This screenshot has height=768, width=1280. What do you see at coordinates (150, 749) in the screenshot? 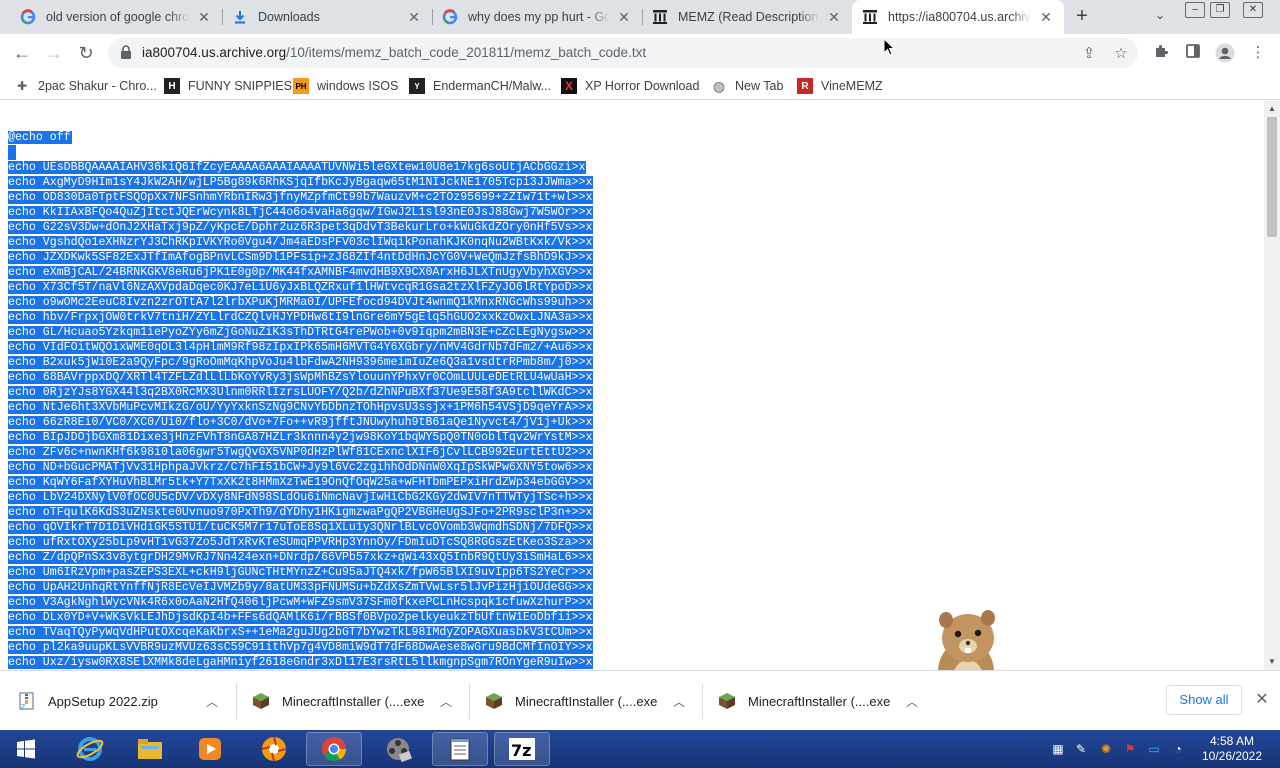
I see `file-explorer-icon` at bounding box center [150, 749].